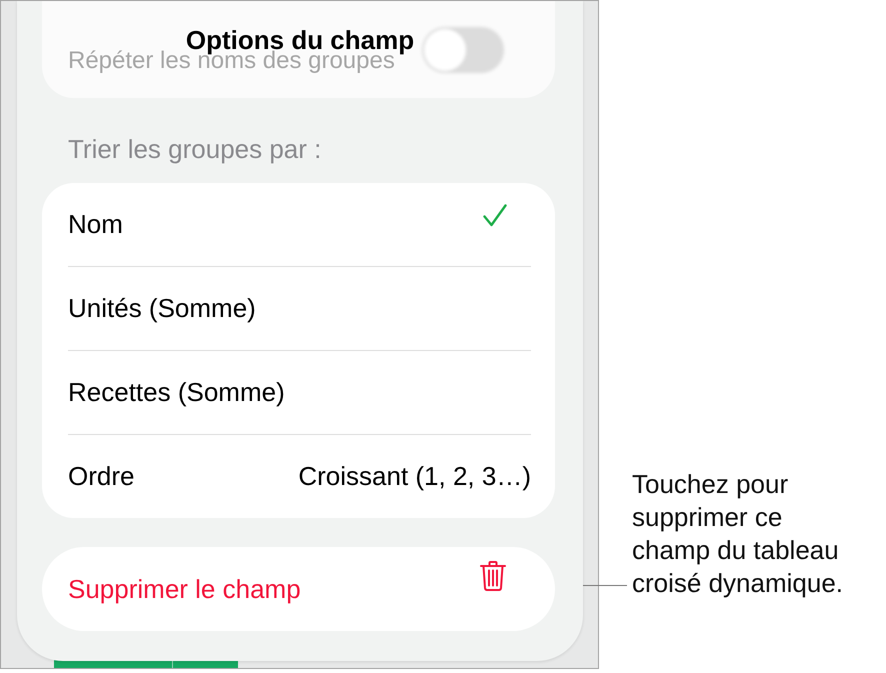 This screenshot has height=673, width=886. Describe the element at coordinates (737, 534) in the screenshot. I see `callout-text: Touchez pour supprimer ce champ du tableau croisé dynamique.` at that location.